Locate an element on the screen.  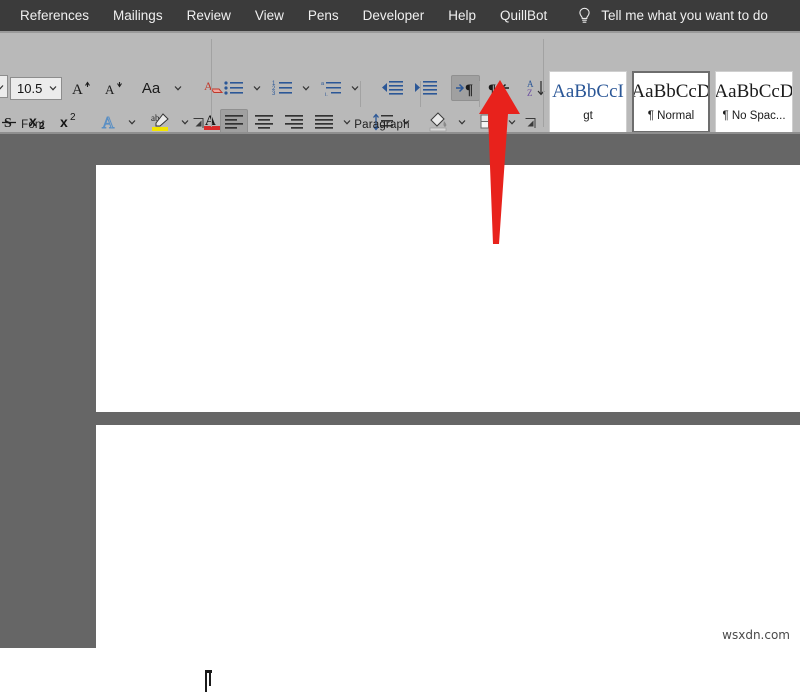
change-case-button: Aa is located at coordinates (151, 88).